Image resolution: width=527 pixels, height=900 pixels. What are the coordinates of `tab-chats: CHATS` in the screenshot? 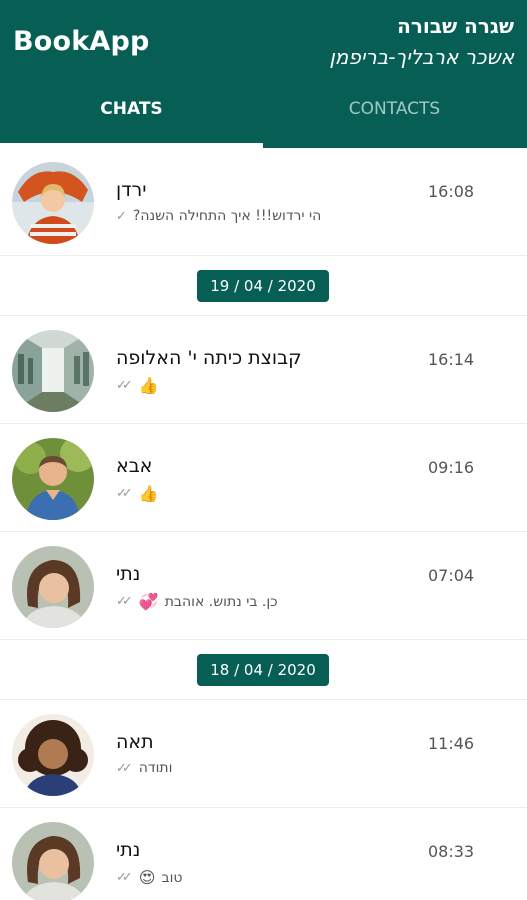 It's located at (131, 122).